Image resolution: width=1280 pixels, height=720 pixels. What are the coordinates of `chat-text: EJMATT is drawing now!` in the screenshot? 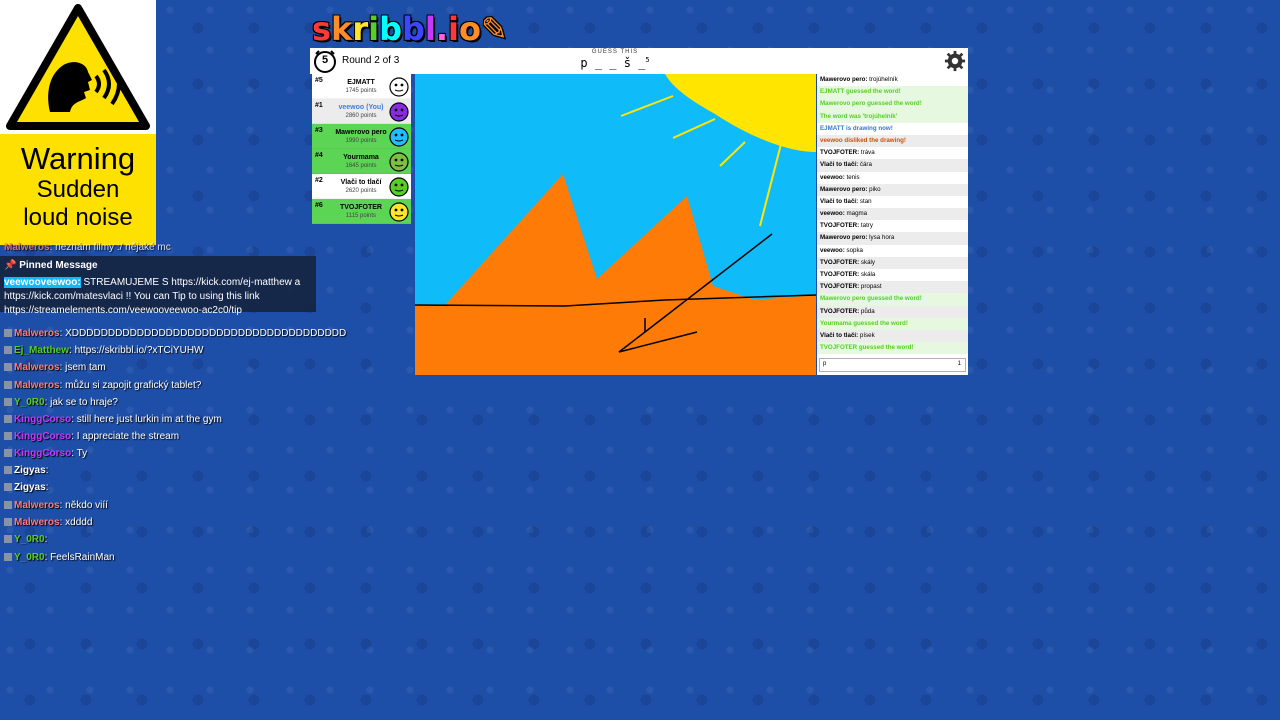 It's located at (856, 128).